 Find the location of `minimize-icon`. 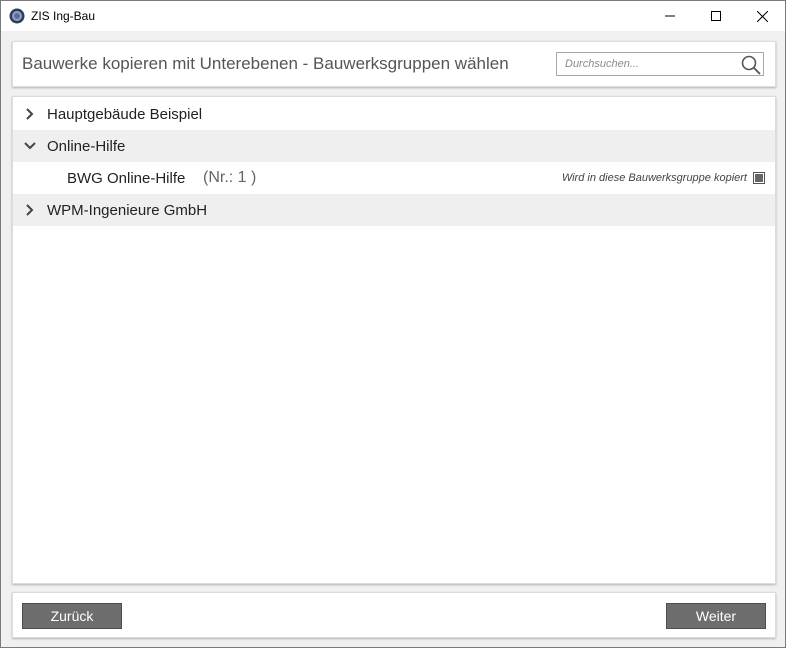

minimize-icon is located at coordinates (670, 16).